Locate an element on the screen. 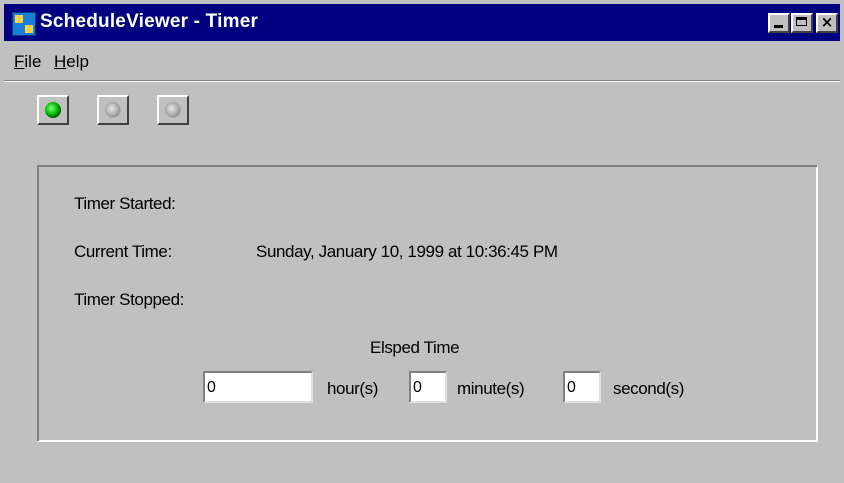  stop-timer-button is located at coordinates (113, 110).